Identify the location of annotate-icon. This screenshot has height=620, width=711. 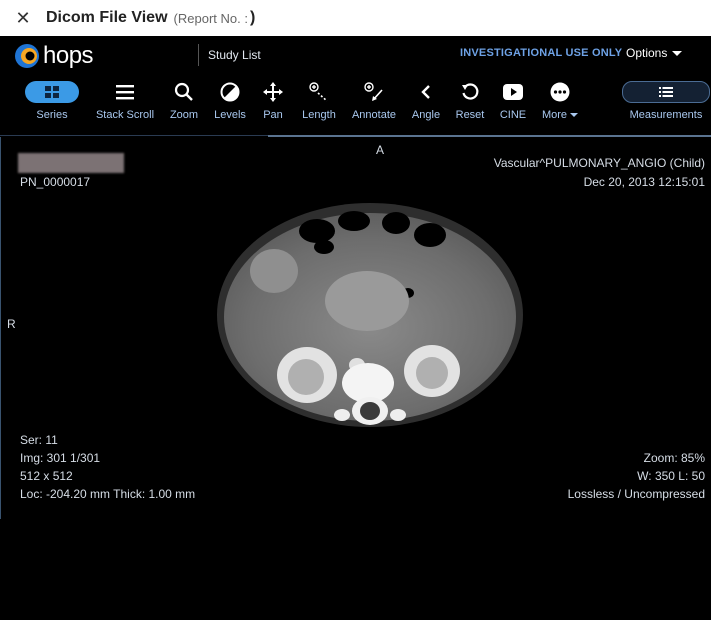
(373, 91).